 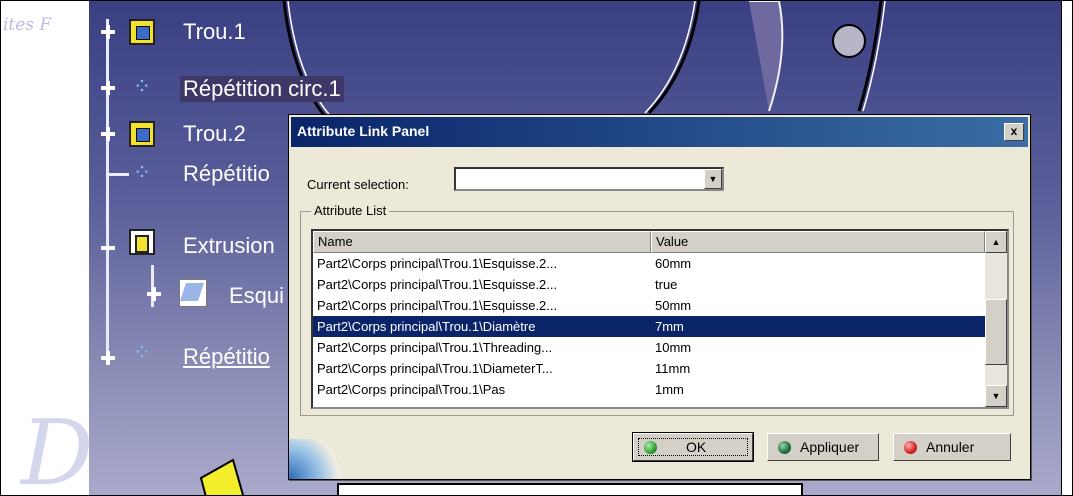 What do you see at coordinates (996, 396) in the screenshot?
I see `scroll-down-icon: ▼` at bounding box center [996, 396].